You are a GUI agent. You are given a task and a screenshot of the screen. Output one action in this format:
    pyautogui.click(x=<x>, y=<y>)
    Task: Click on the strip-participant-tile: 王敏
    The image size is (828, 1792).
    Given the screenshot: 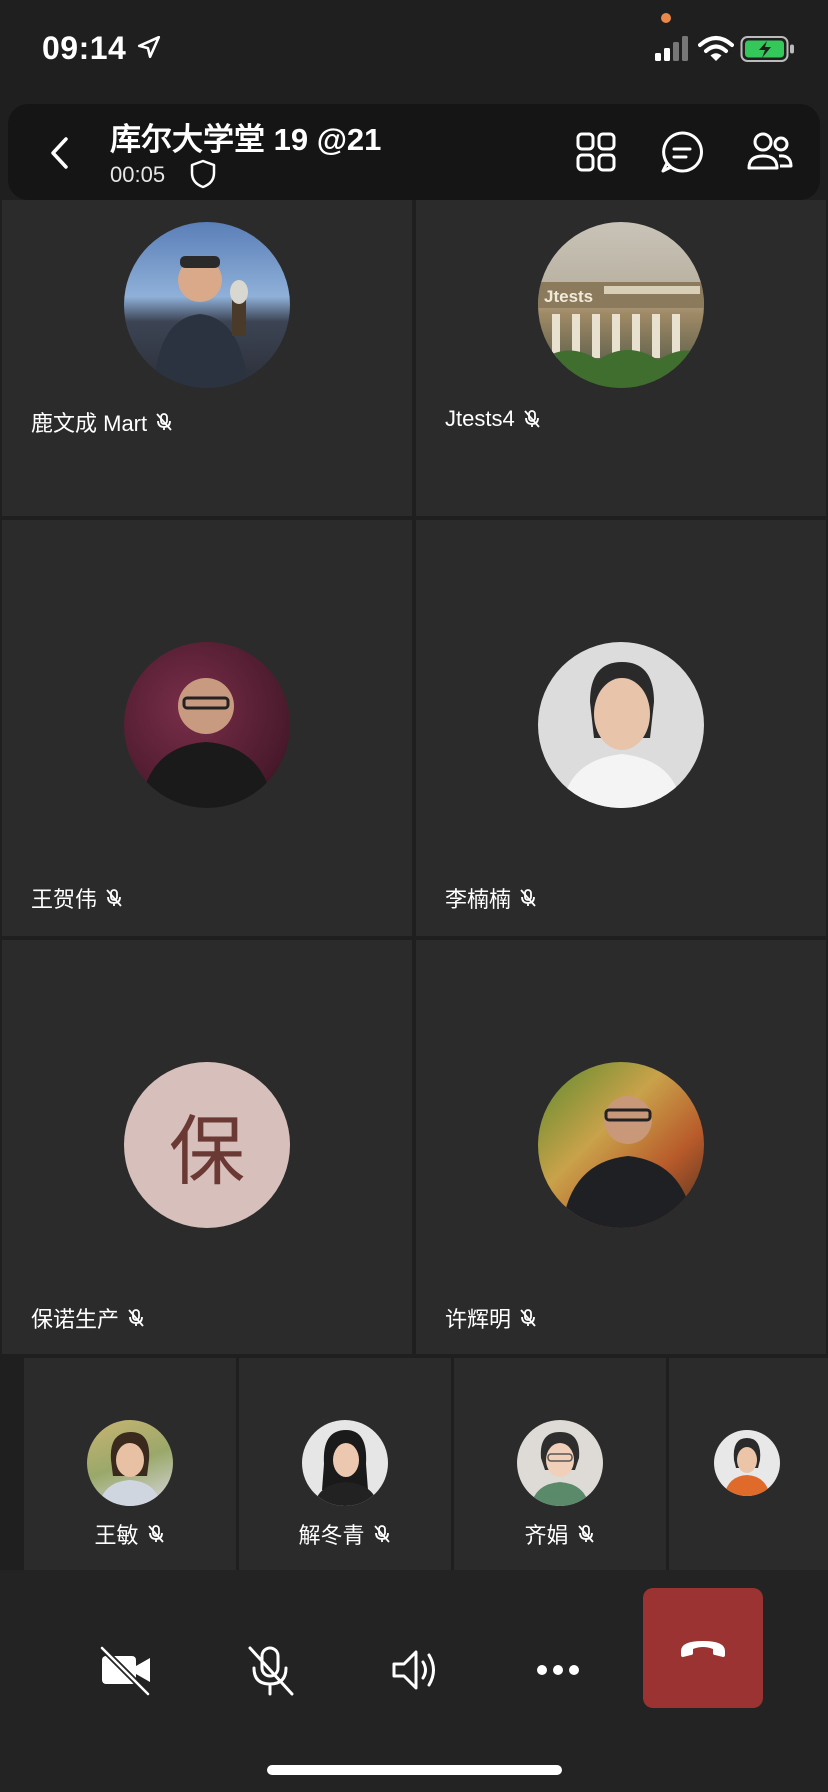 What is the action you would take?
    pyautogui.click(x=130, y=1464)
    